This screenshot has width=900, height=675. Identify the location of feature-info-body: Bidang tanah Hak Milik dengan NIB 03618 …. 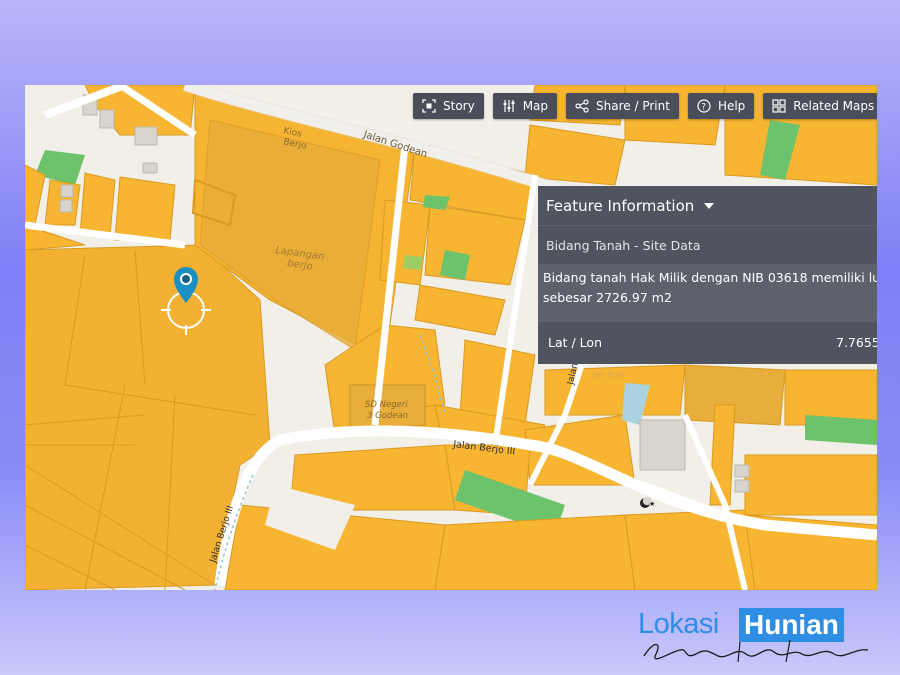
(707, 293).